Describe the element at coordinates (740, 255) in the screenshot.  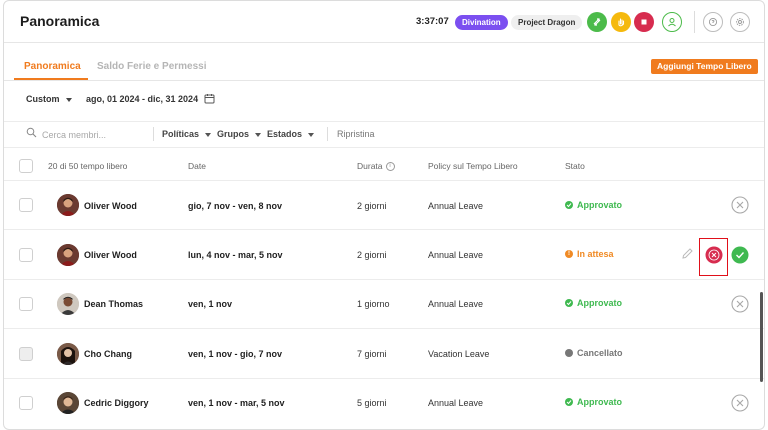
I see `approve-leave-button` at that location.